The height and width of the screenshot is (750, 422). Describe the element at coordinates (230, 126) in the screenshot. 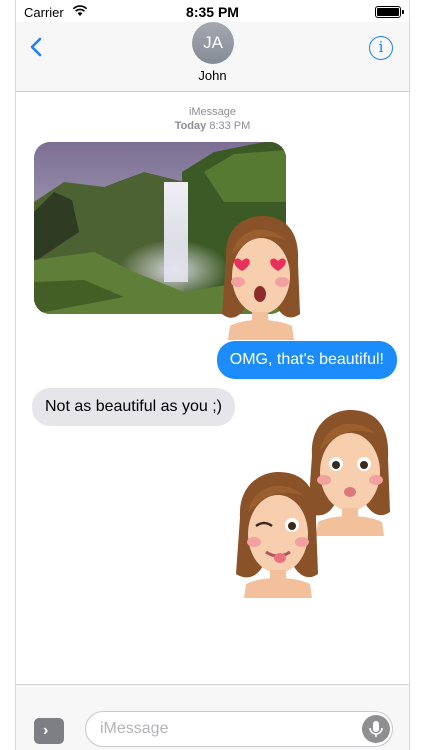

I see `timestamp-time: 8:33 PM` at that location.